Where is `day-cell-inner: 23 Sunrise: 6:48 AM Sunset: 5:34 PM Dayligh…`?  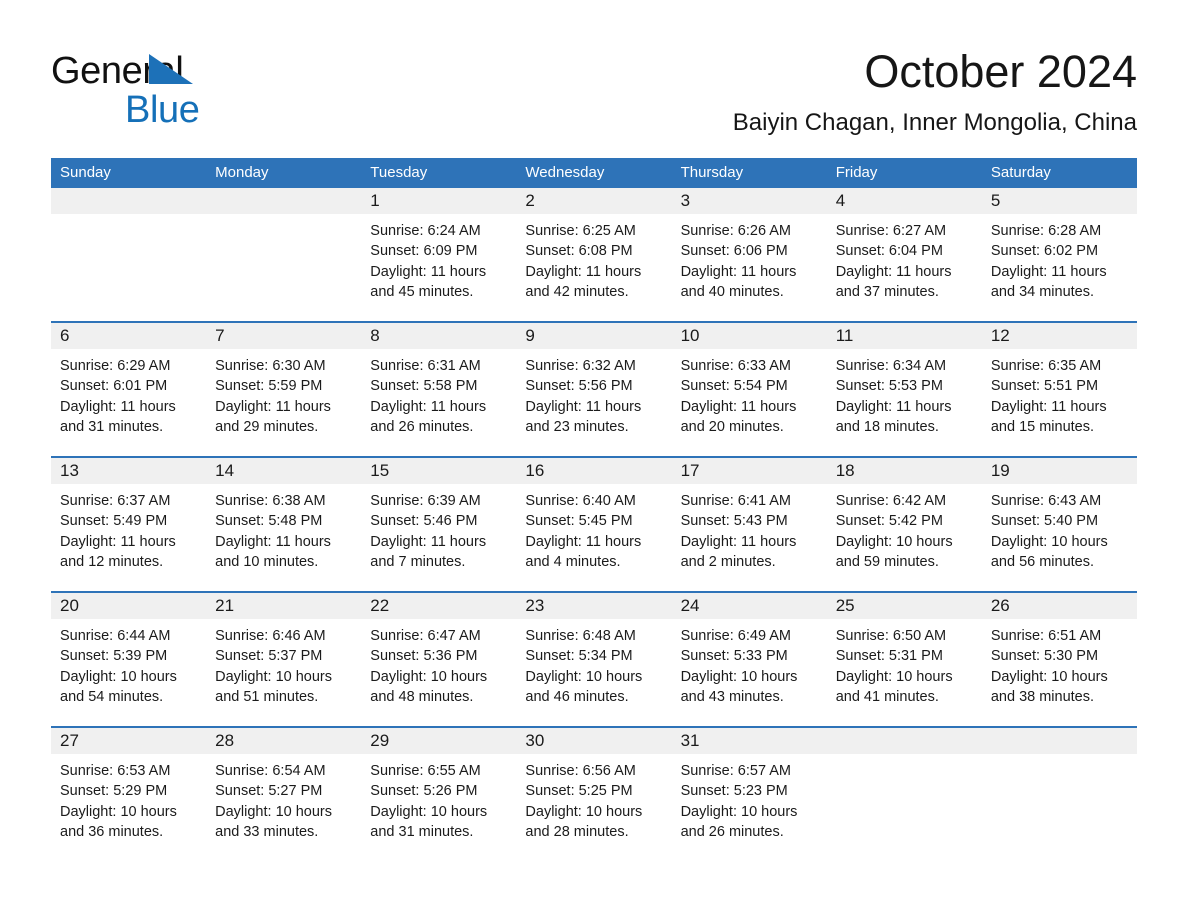 day-cell-inner: 23 Sunrise: 6:48 AM Sunset: 5:34 PM Dayligh… is located at coordinates (594, 659).